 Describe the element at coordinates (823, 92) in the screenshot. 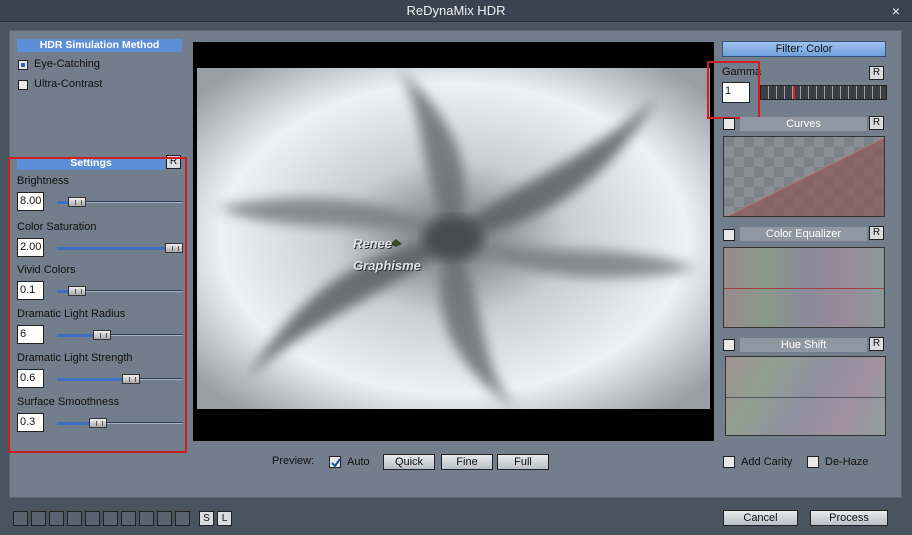

I see `gamma-ruler` at that location.